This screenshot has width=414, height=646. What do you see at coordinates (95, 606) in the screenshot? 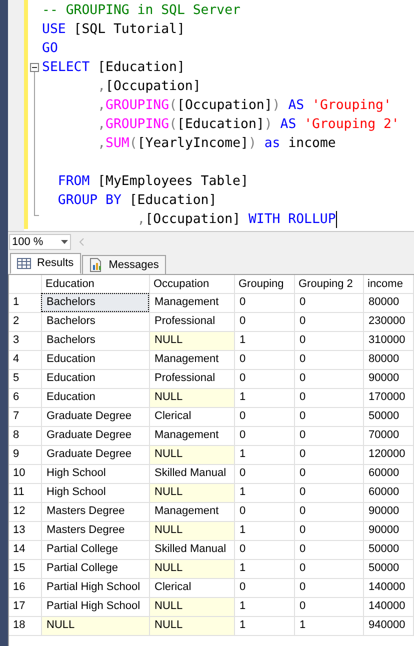
I see `table-cell: Partial High School` at bounding box center [95, 606].